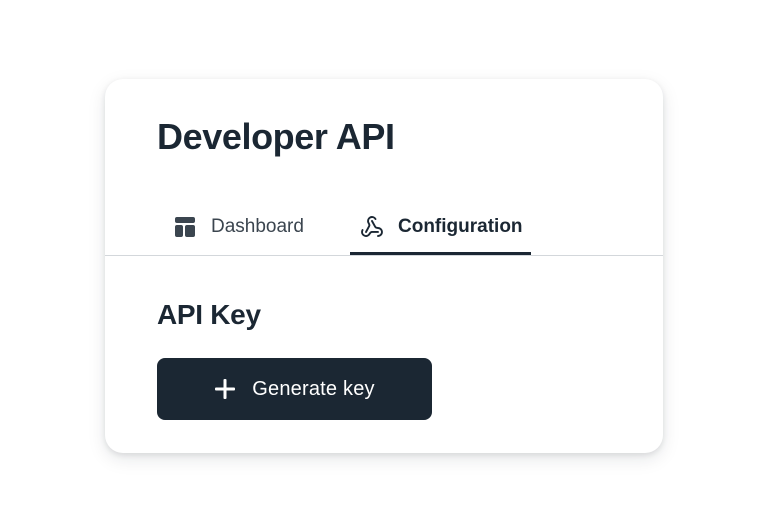 Image resolution: width=768 pixels, height=512 pixels. I want to click on generate-key-button: Generate key, so click(294, 389).